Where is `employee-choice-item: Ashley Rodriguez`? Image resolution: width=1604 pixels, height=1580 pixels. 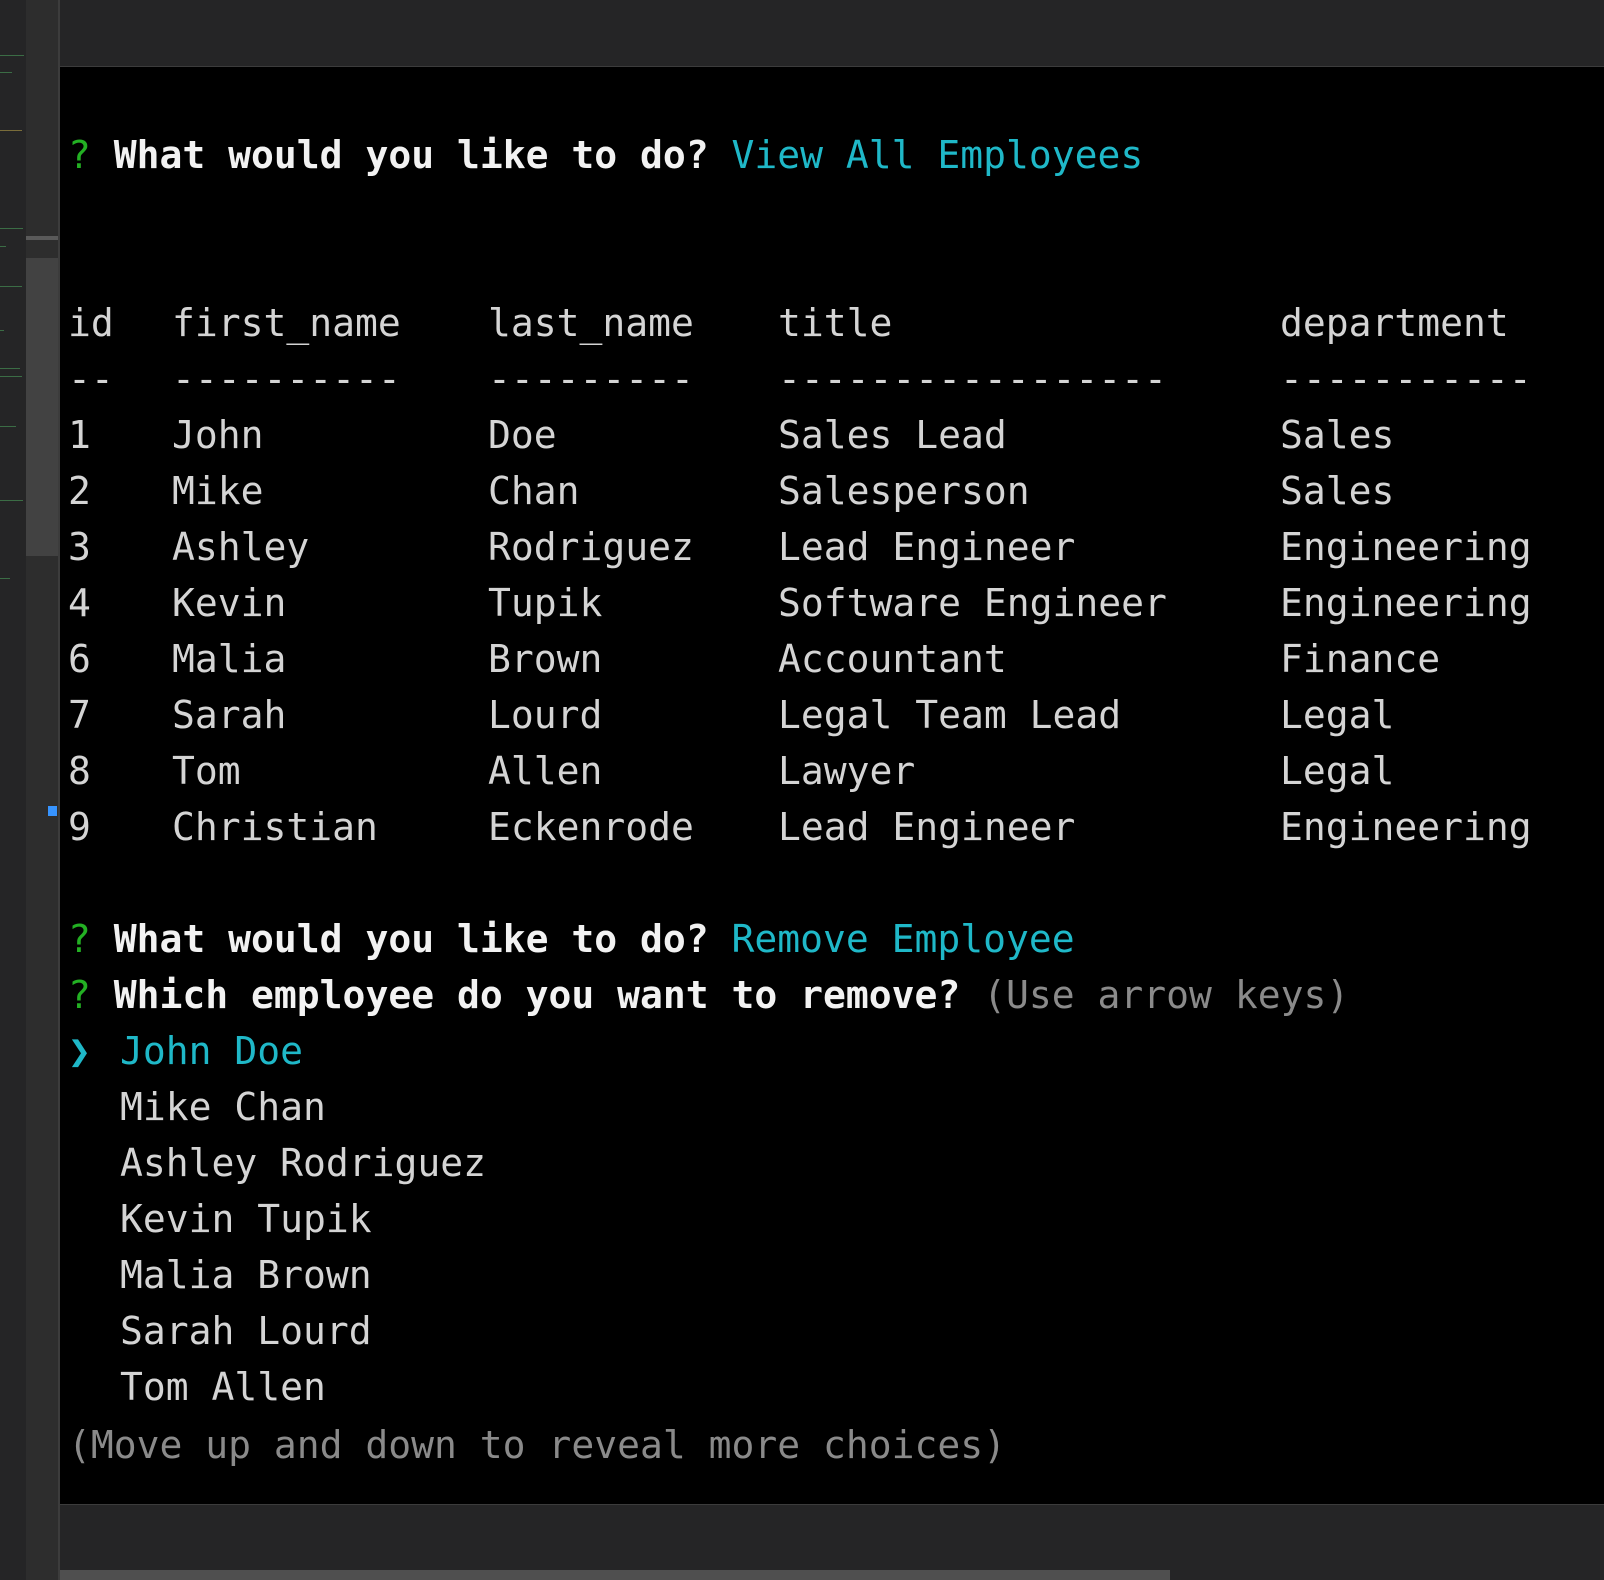 employee-choice-item: Ashley Rodriguez is located at coordinates (303, 1163).